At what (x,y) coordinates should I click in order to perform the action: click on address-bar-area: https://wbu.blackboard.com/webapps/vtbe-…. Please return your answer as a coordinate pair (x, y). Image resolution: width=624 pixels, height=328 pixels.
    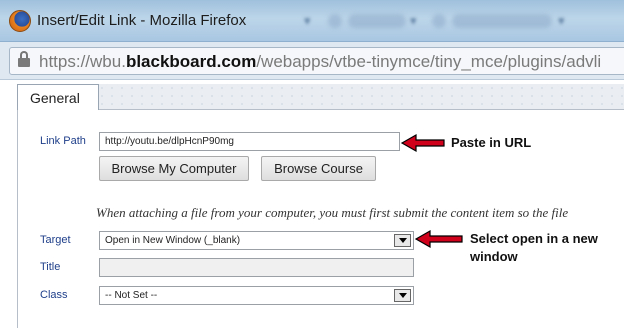
    Looking at the image, I should click on (312, 61).